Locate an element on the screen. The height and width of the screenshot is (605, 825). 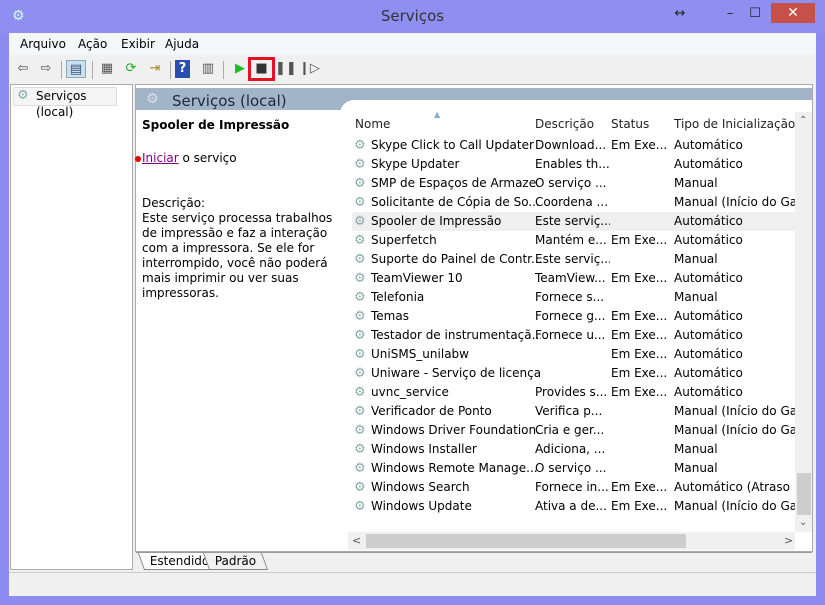
tree-item-services-local: ⚙ Serviços (local) is located at coordinates (65, 103).